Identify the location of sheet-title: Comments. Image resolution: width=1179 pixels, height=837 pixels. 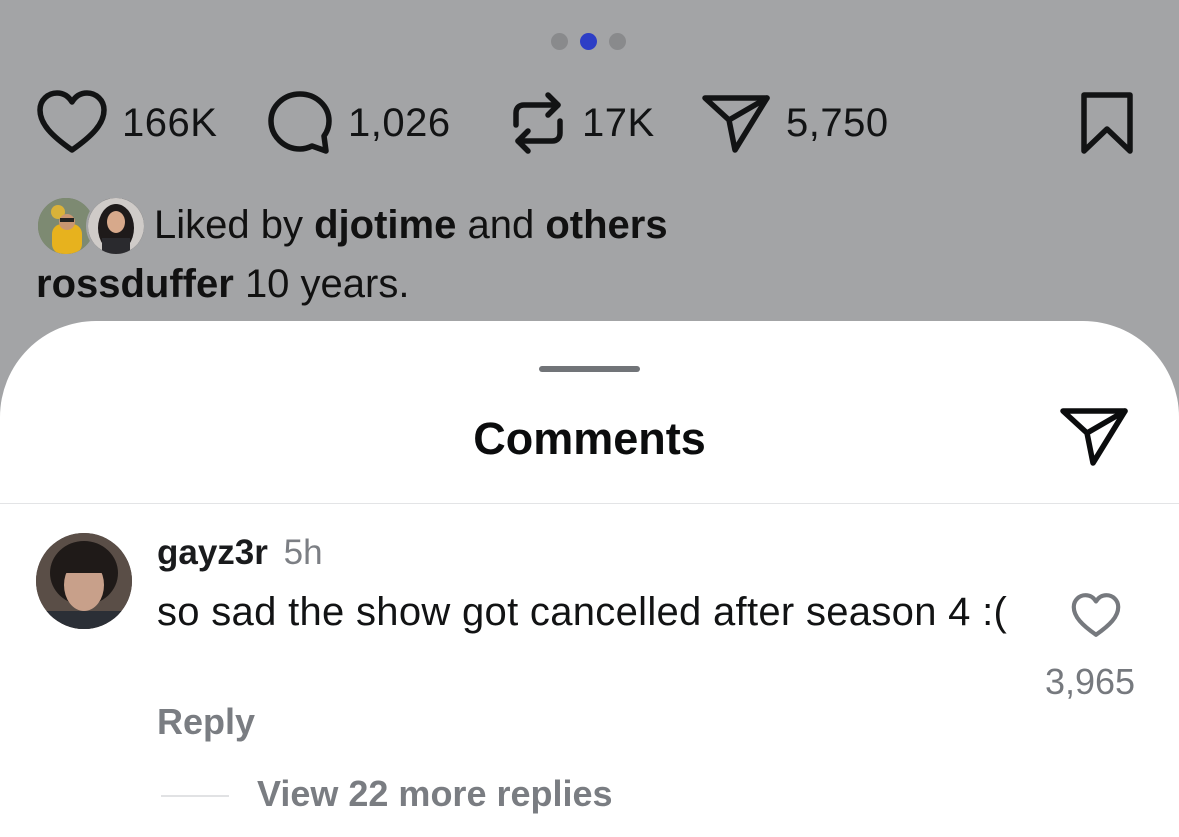
(589, 438).